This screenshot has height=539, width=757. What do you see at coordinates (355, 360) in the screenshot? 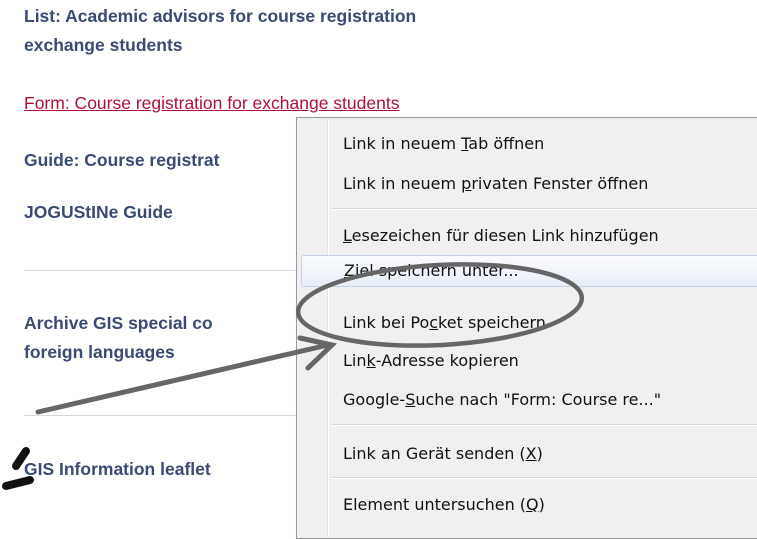
I see `menu-item-text: Lin` at bounding box center [355, 360].